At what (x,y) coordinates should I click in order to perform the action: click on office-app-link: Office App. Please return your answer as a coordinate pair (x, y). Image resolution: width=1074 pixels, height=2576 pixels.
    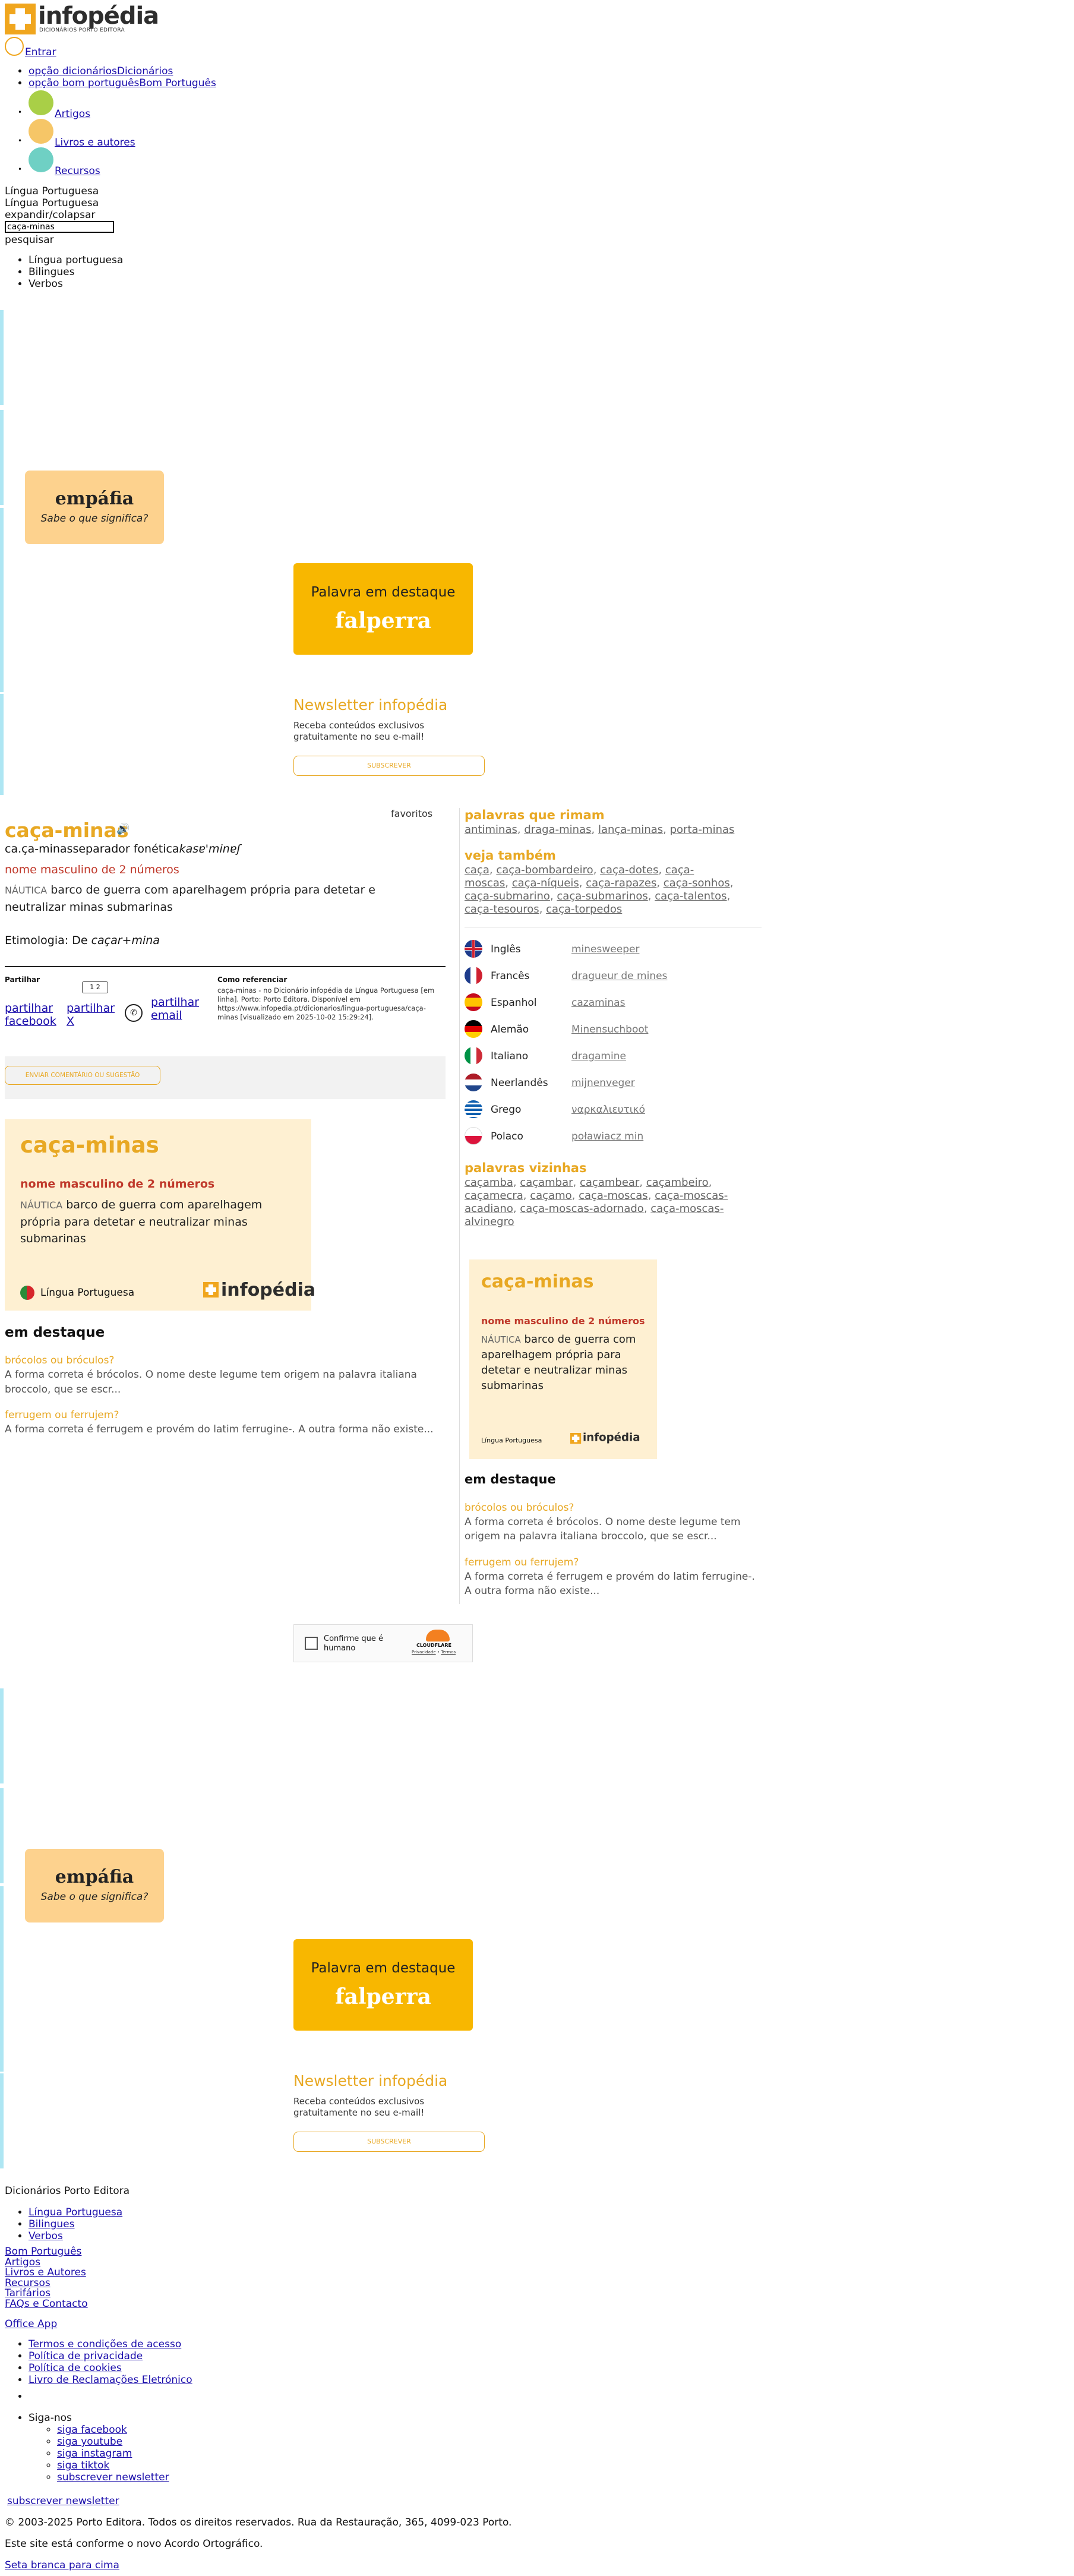
    Looking at the image, I should click on (31, 2324).